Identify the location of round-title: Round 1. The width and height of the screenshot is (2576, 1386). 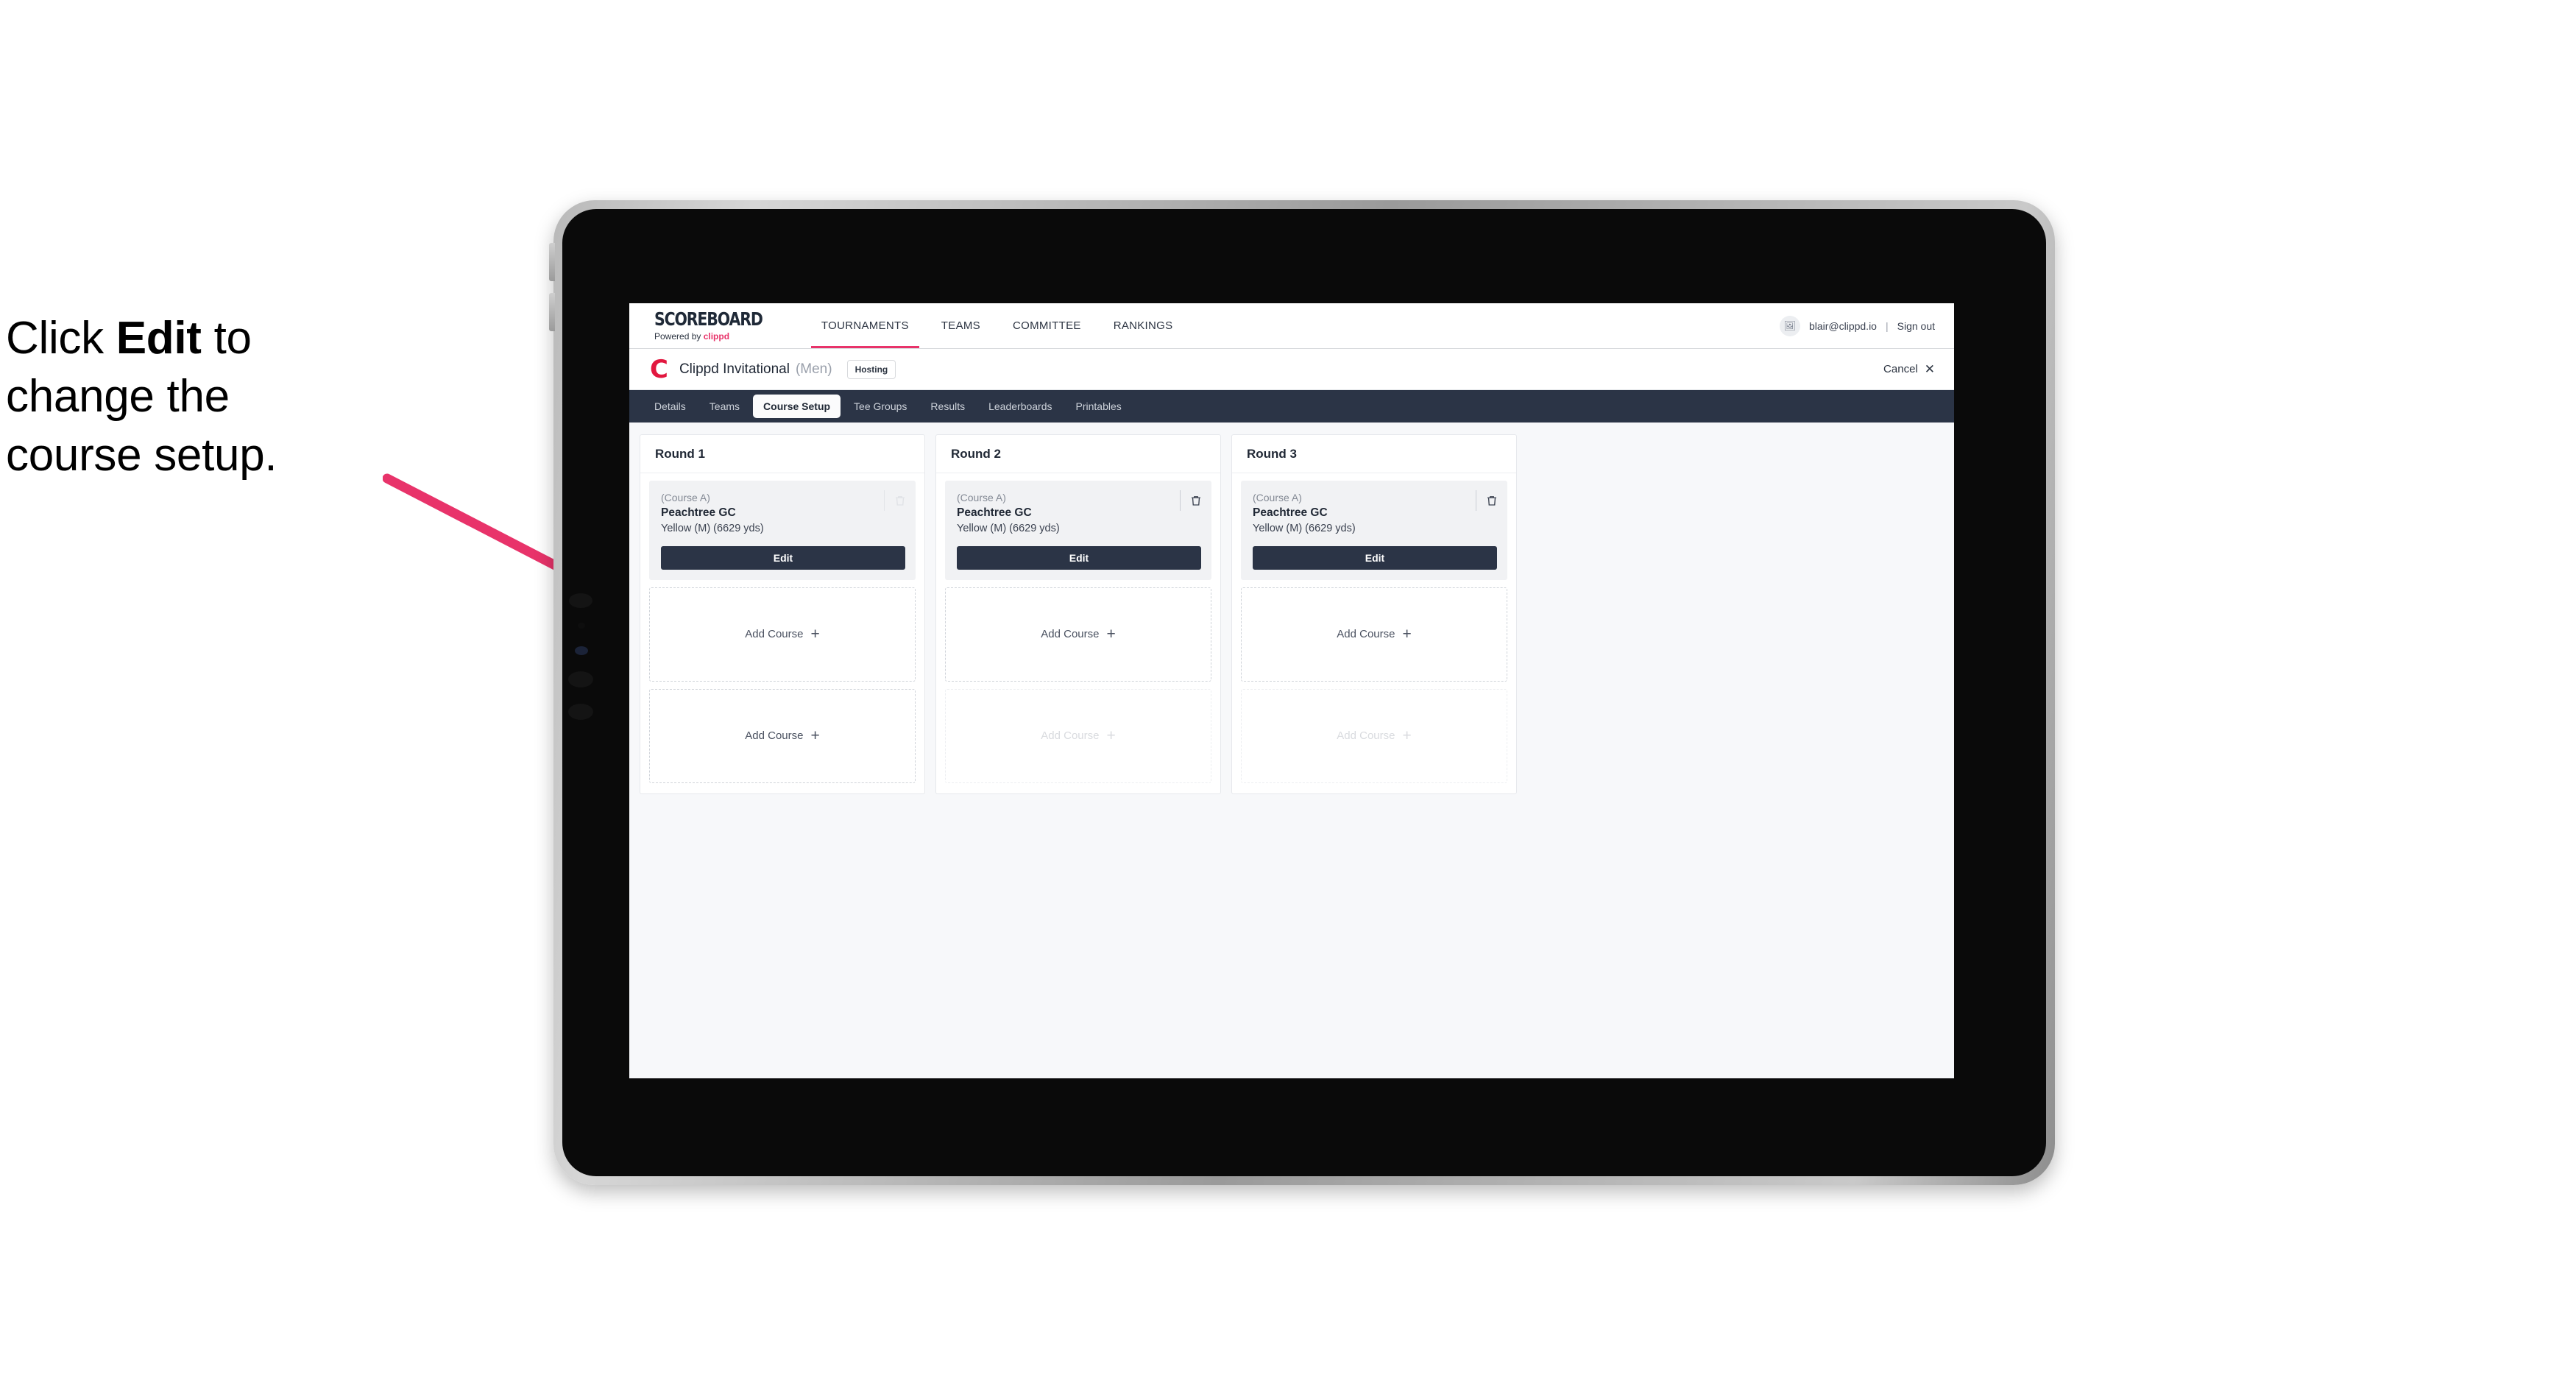
(782, 454).